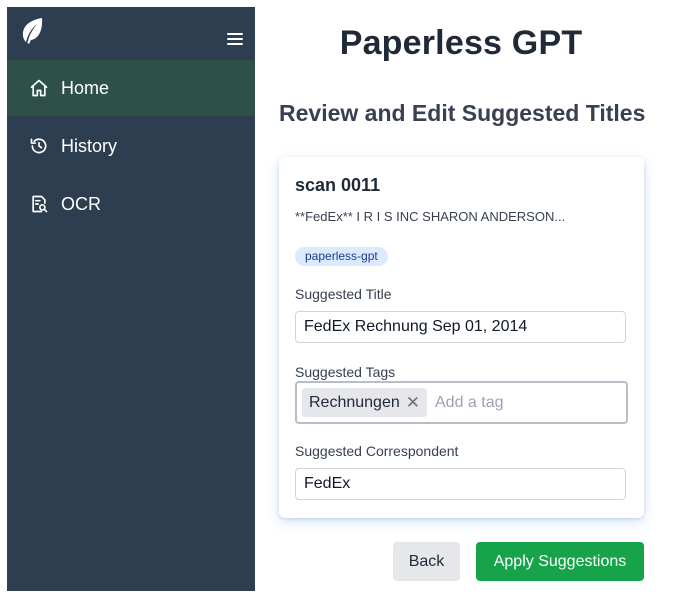 The height and width of the screenshot is (599, 686). I want to click on sidebar-item-label: Home, so click(85, 87).